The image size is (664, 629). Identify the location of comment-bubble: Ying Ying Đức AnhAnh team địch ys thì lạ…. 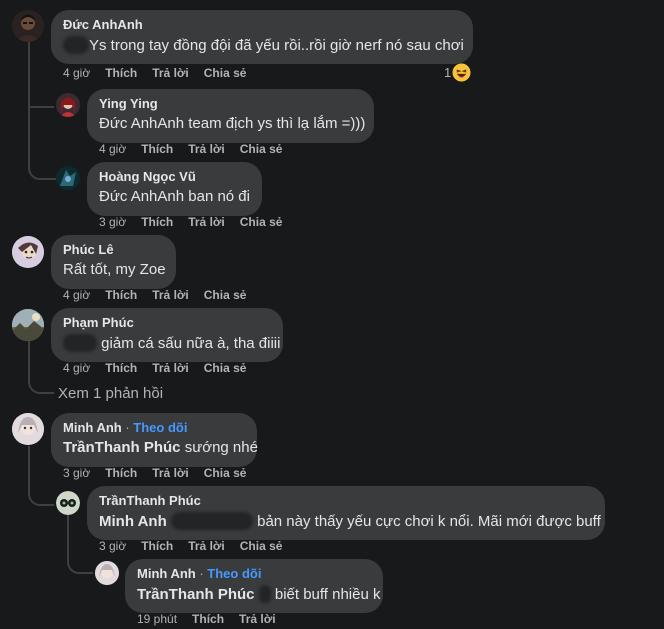
(230, 116).